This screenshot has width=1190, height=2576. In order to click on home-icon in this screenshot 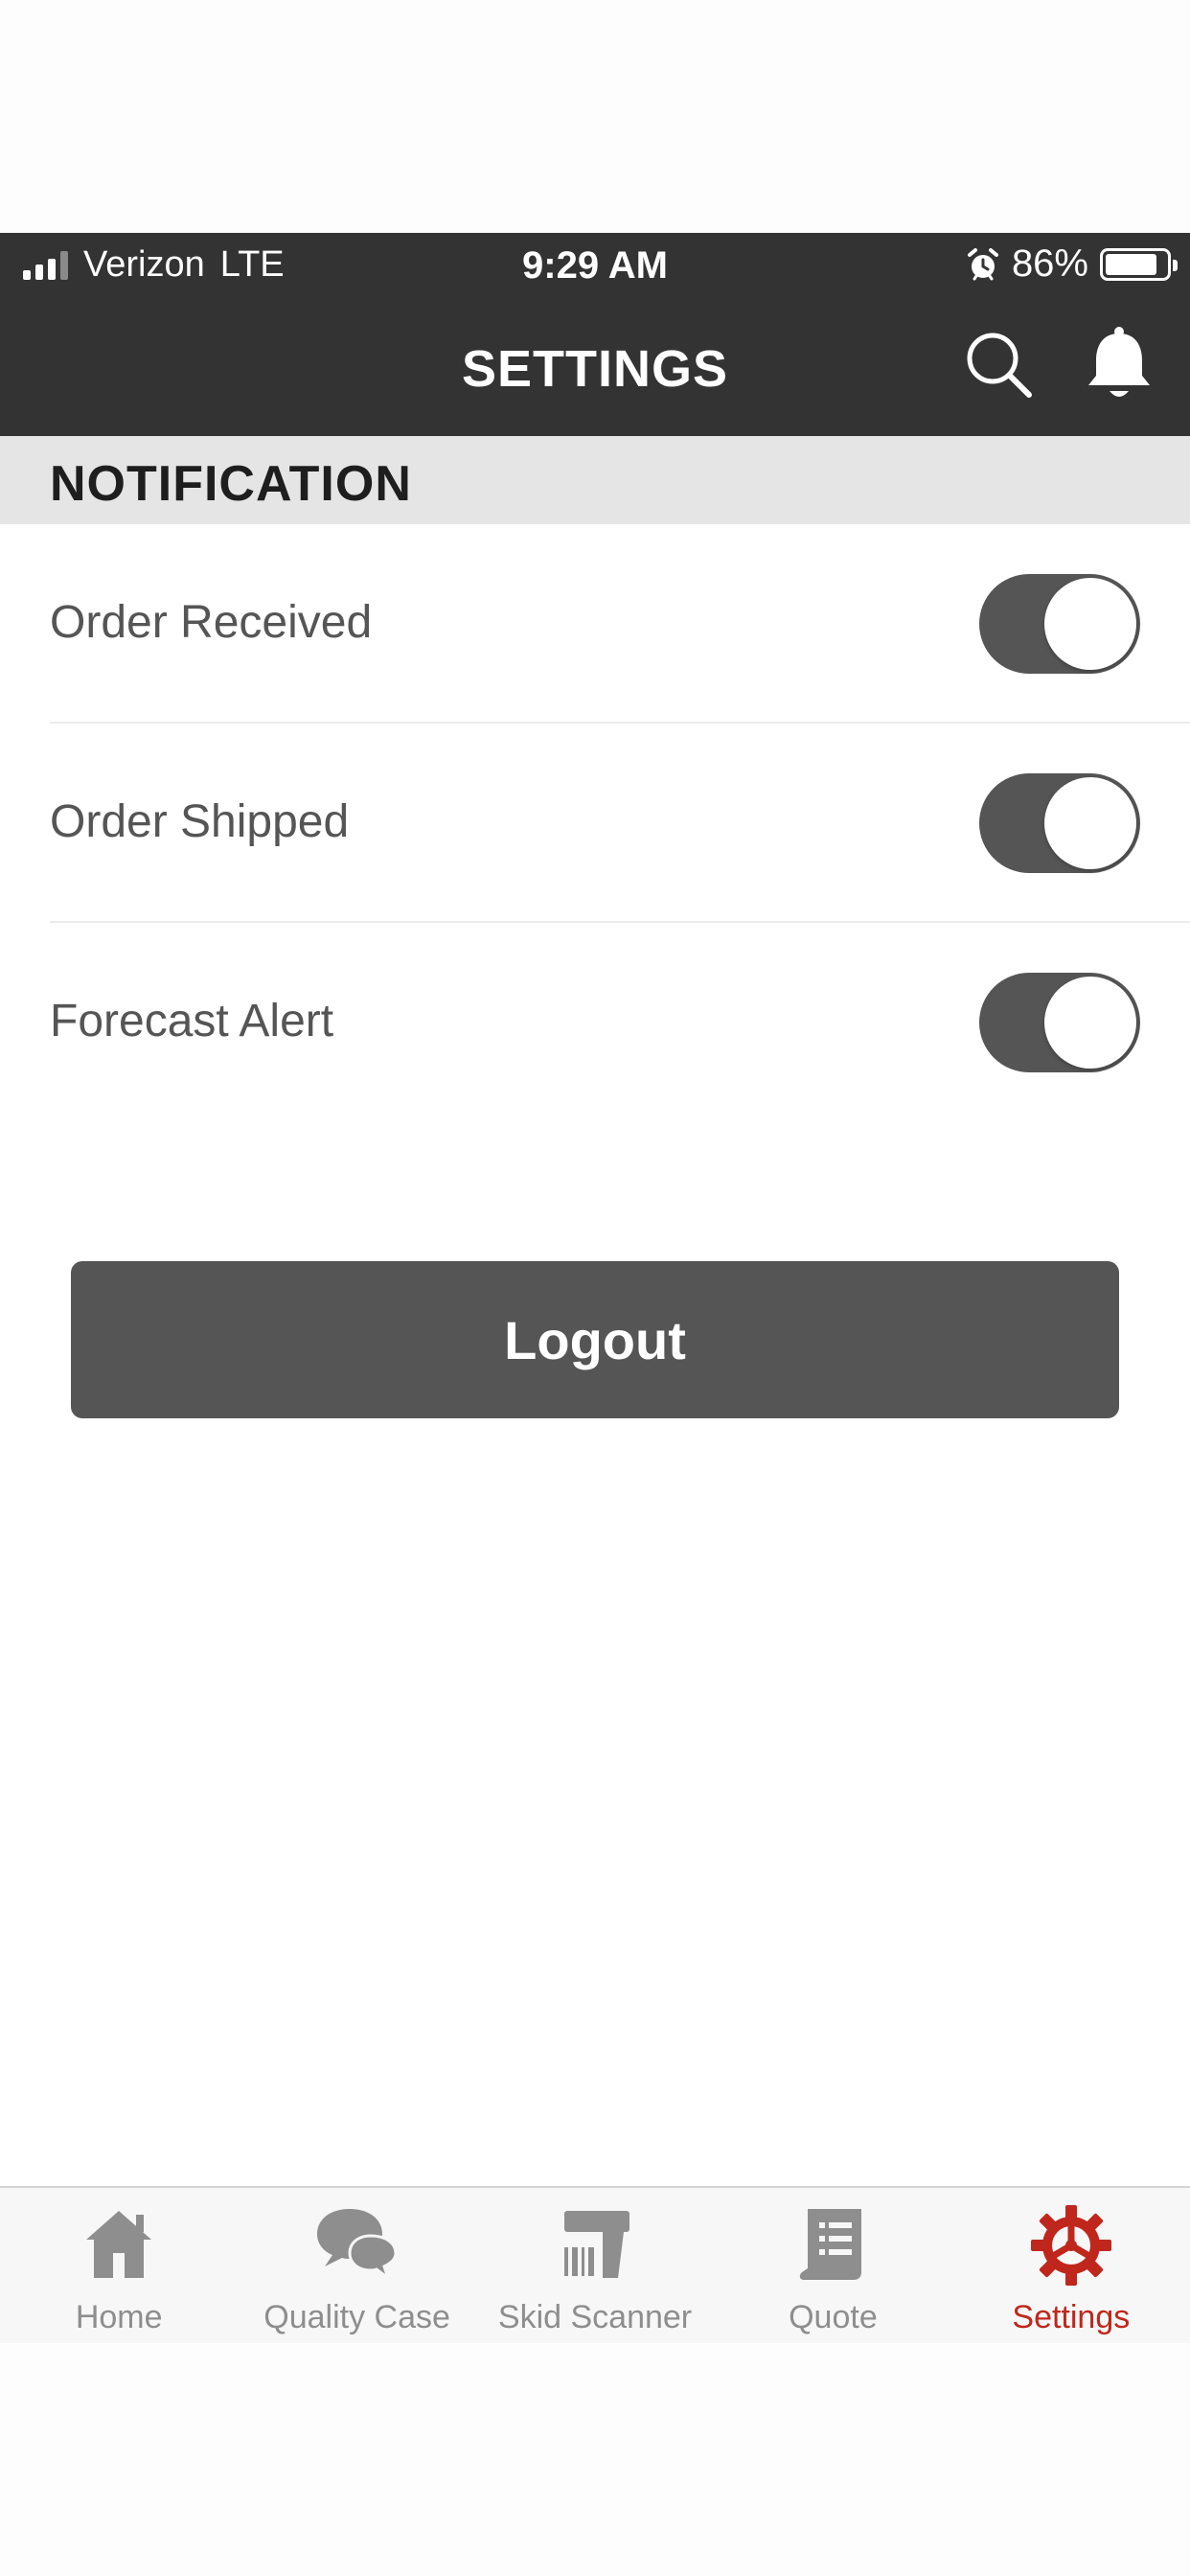, I will do `click(119, 2244)`.